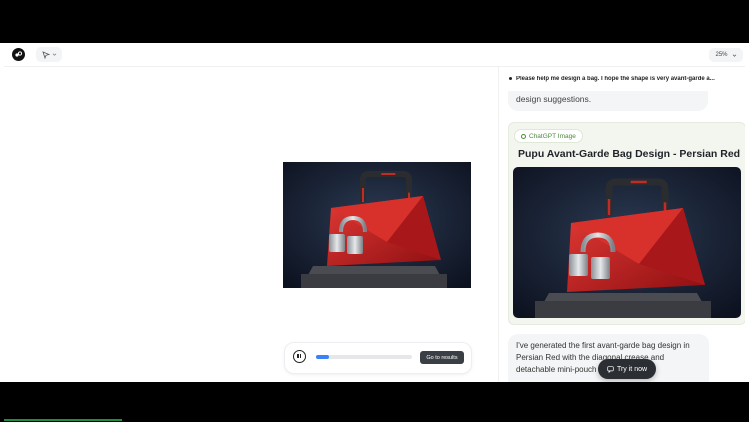  I want to click on bag-preview-image, so click(377, 225).